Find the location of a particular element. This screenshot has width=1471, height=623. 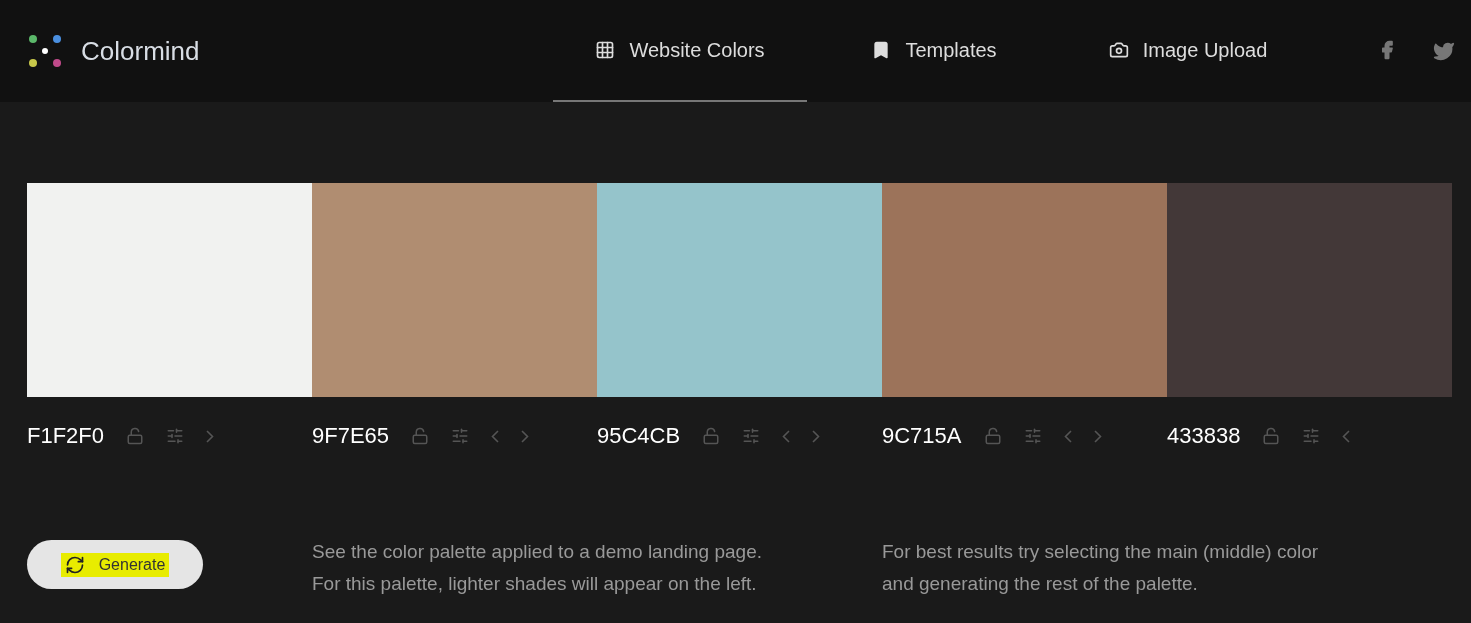

logo-icon is located at coordinates (45, 51).